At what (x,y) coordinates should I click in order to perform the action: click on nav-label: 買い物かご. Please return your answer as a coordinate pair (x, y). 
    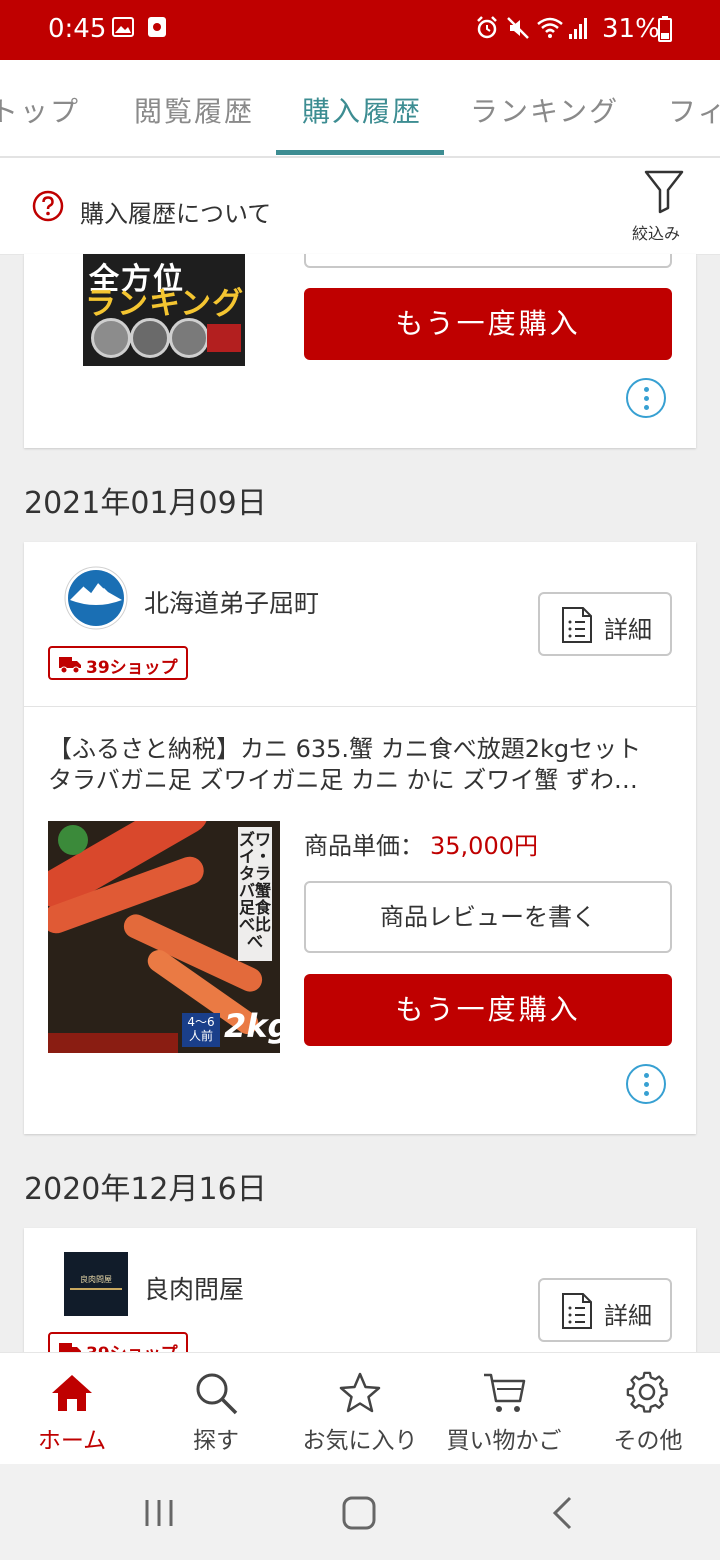
    Looking at the image, I should click on (504, 1441).